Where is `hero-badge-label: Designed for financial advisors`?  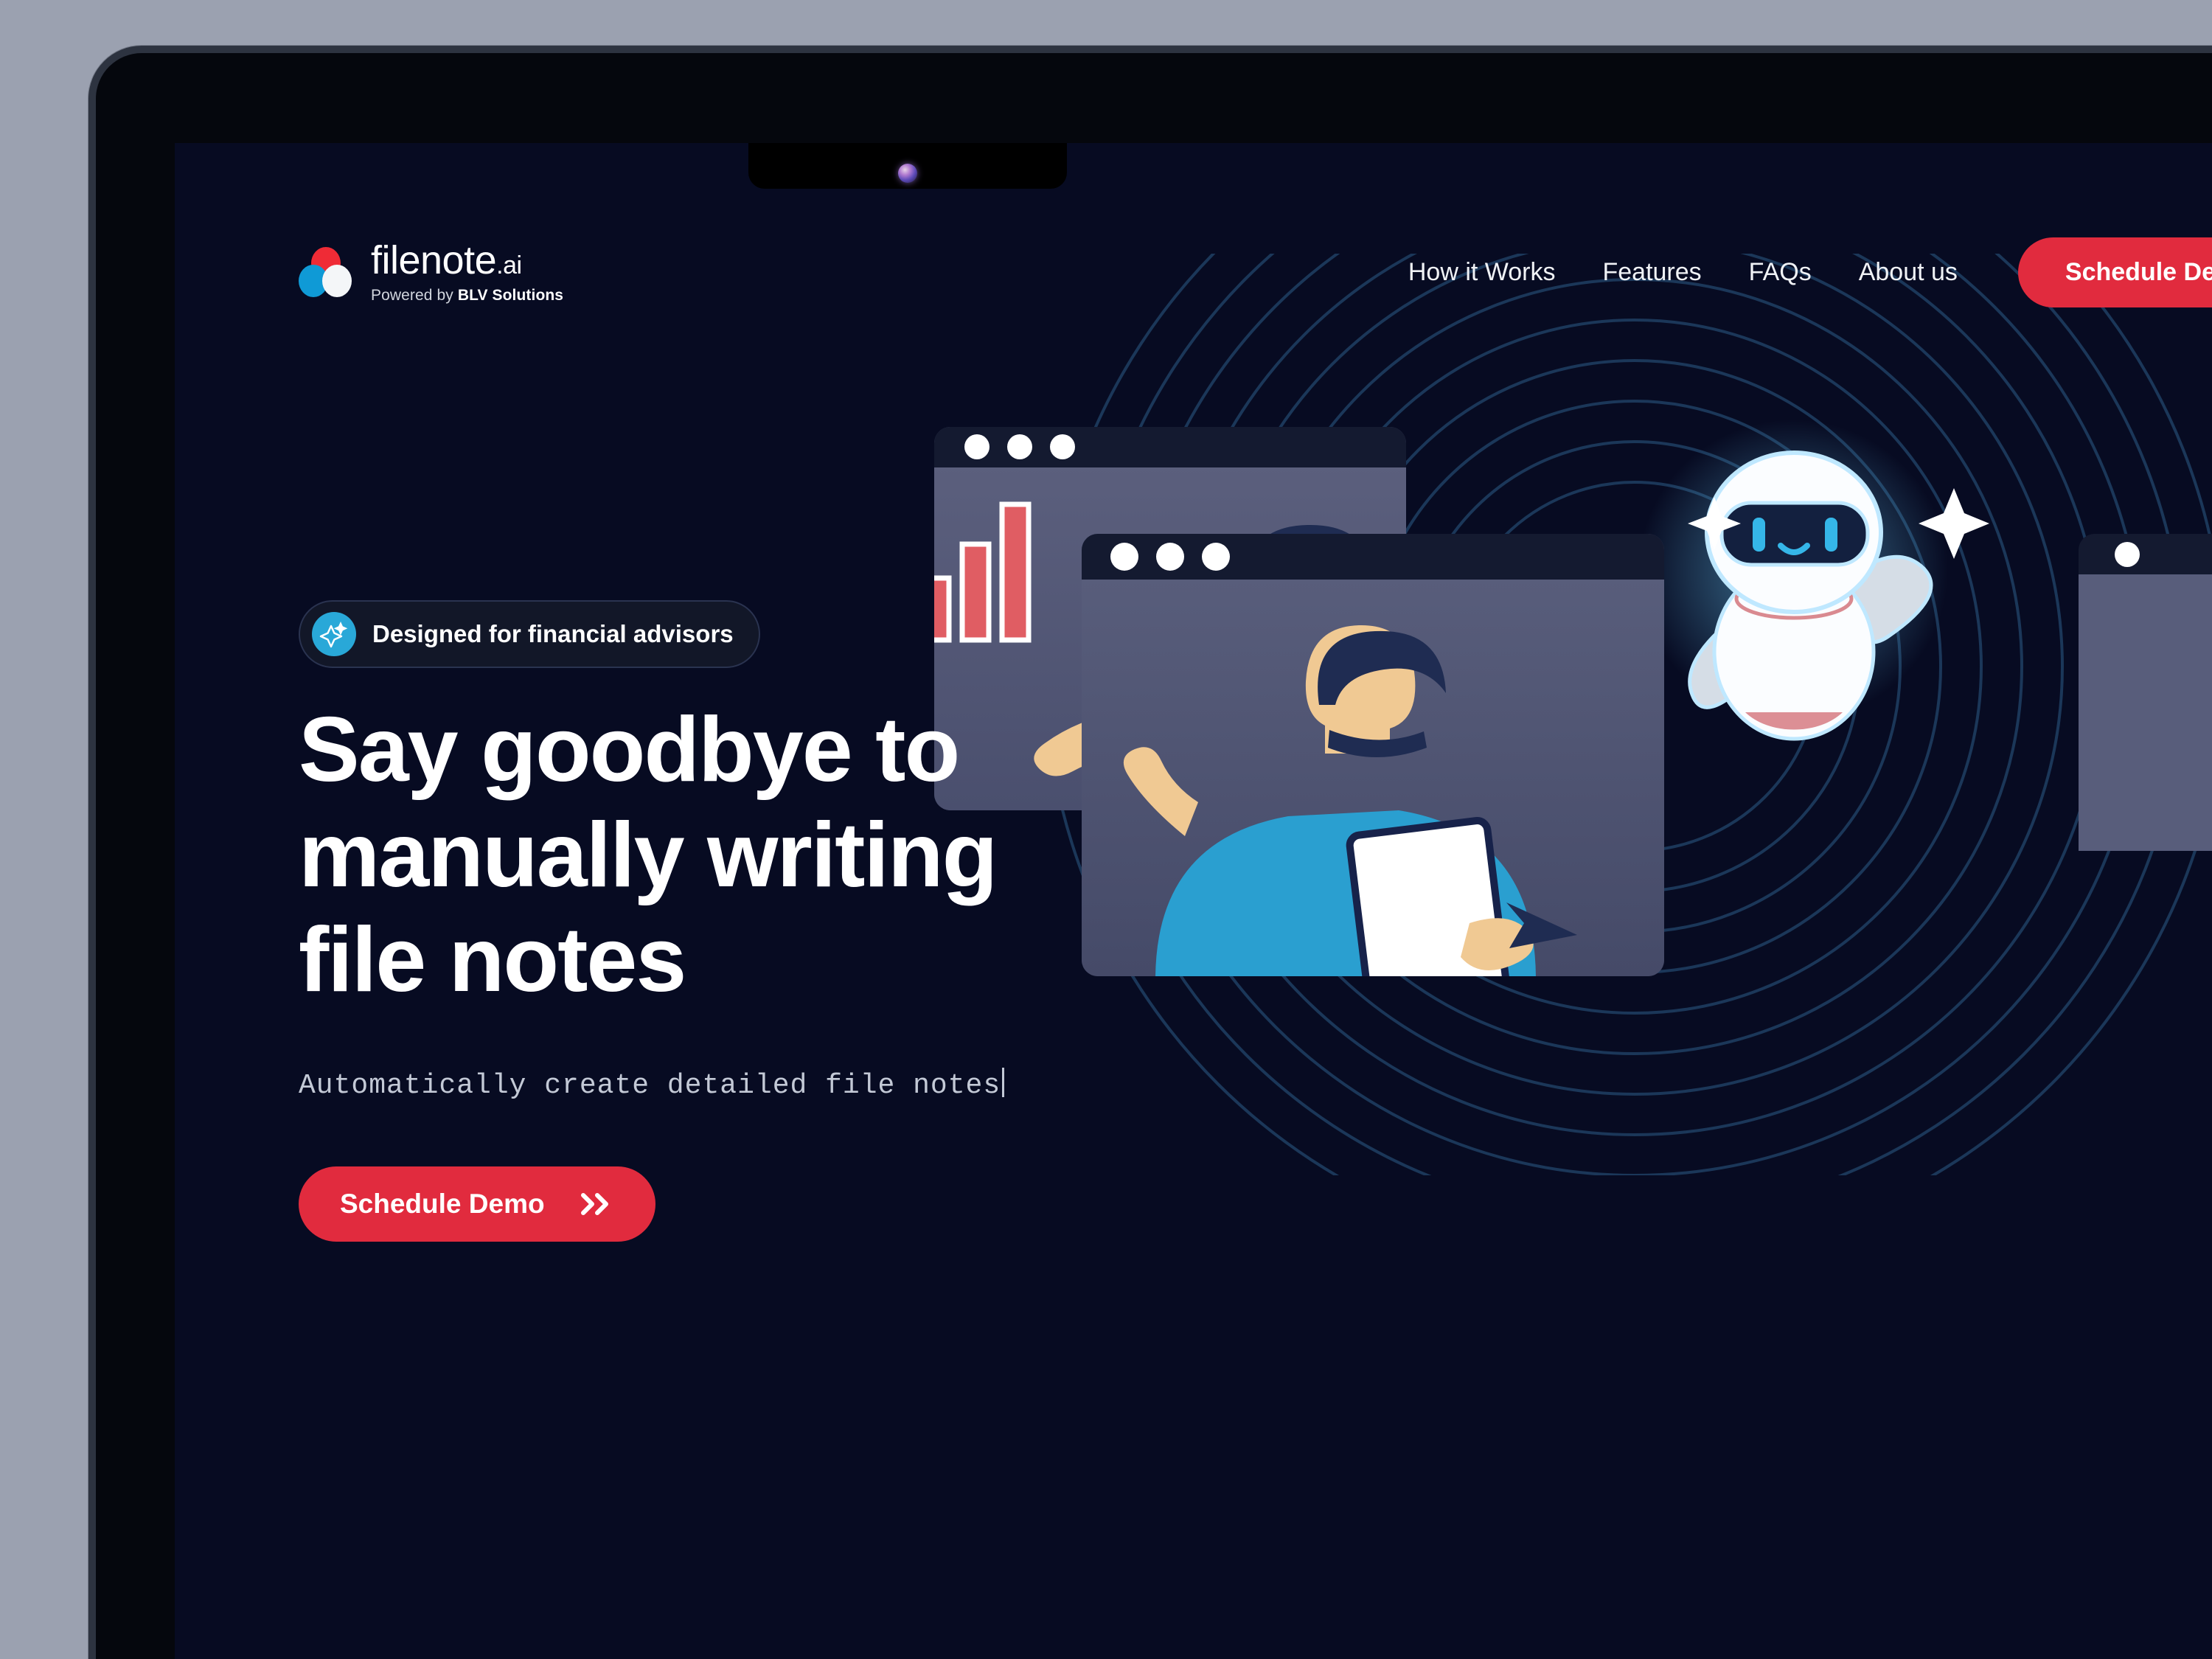 hero-badge-label: Designed for financial advisors is located at coordinates (553, 633).